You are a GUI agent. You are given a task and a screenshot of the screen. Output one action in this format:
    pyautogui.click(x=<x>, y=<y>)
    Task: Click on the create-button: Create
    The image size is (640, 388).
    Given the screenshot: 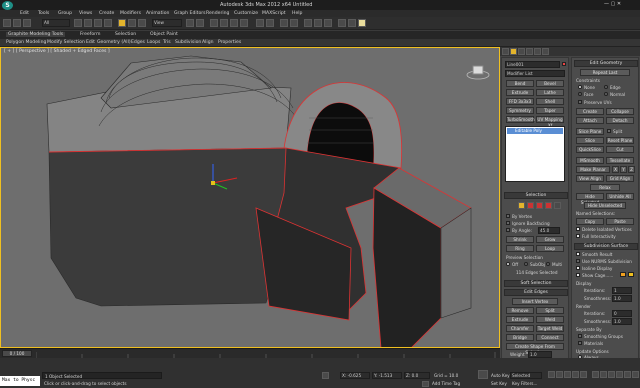 What is the action you would take?
    pyautogui.click(x=590, y=111)
    